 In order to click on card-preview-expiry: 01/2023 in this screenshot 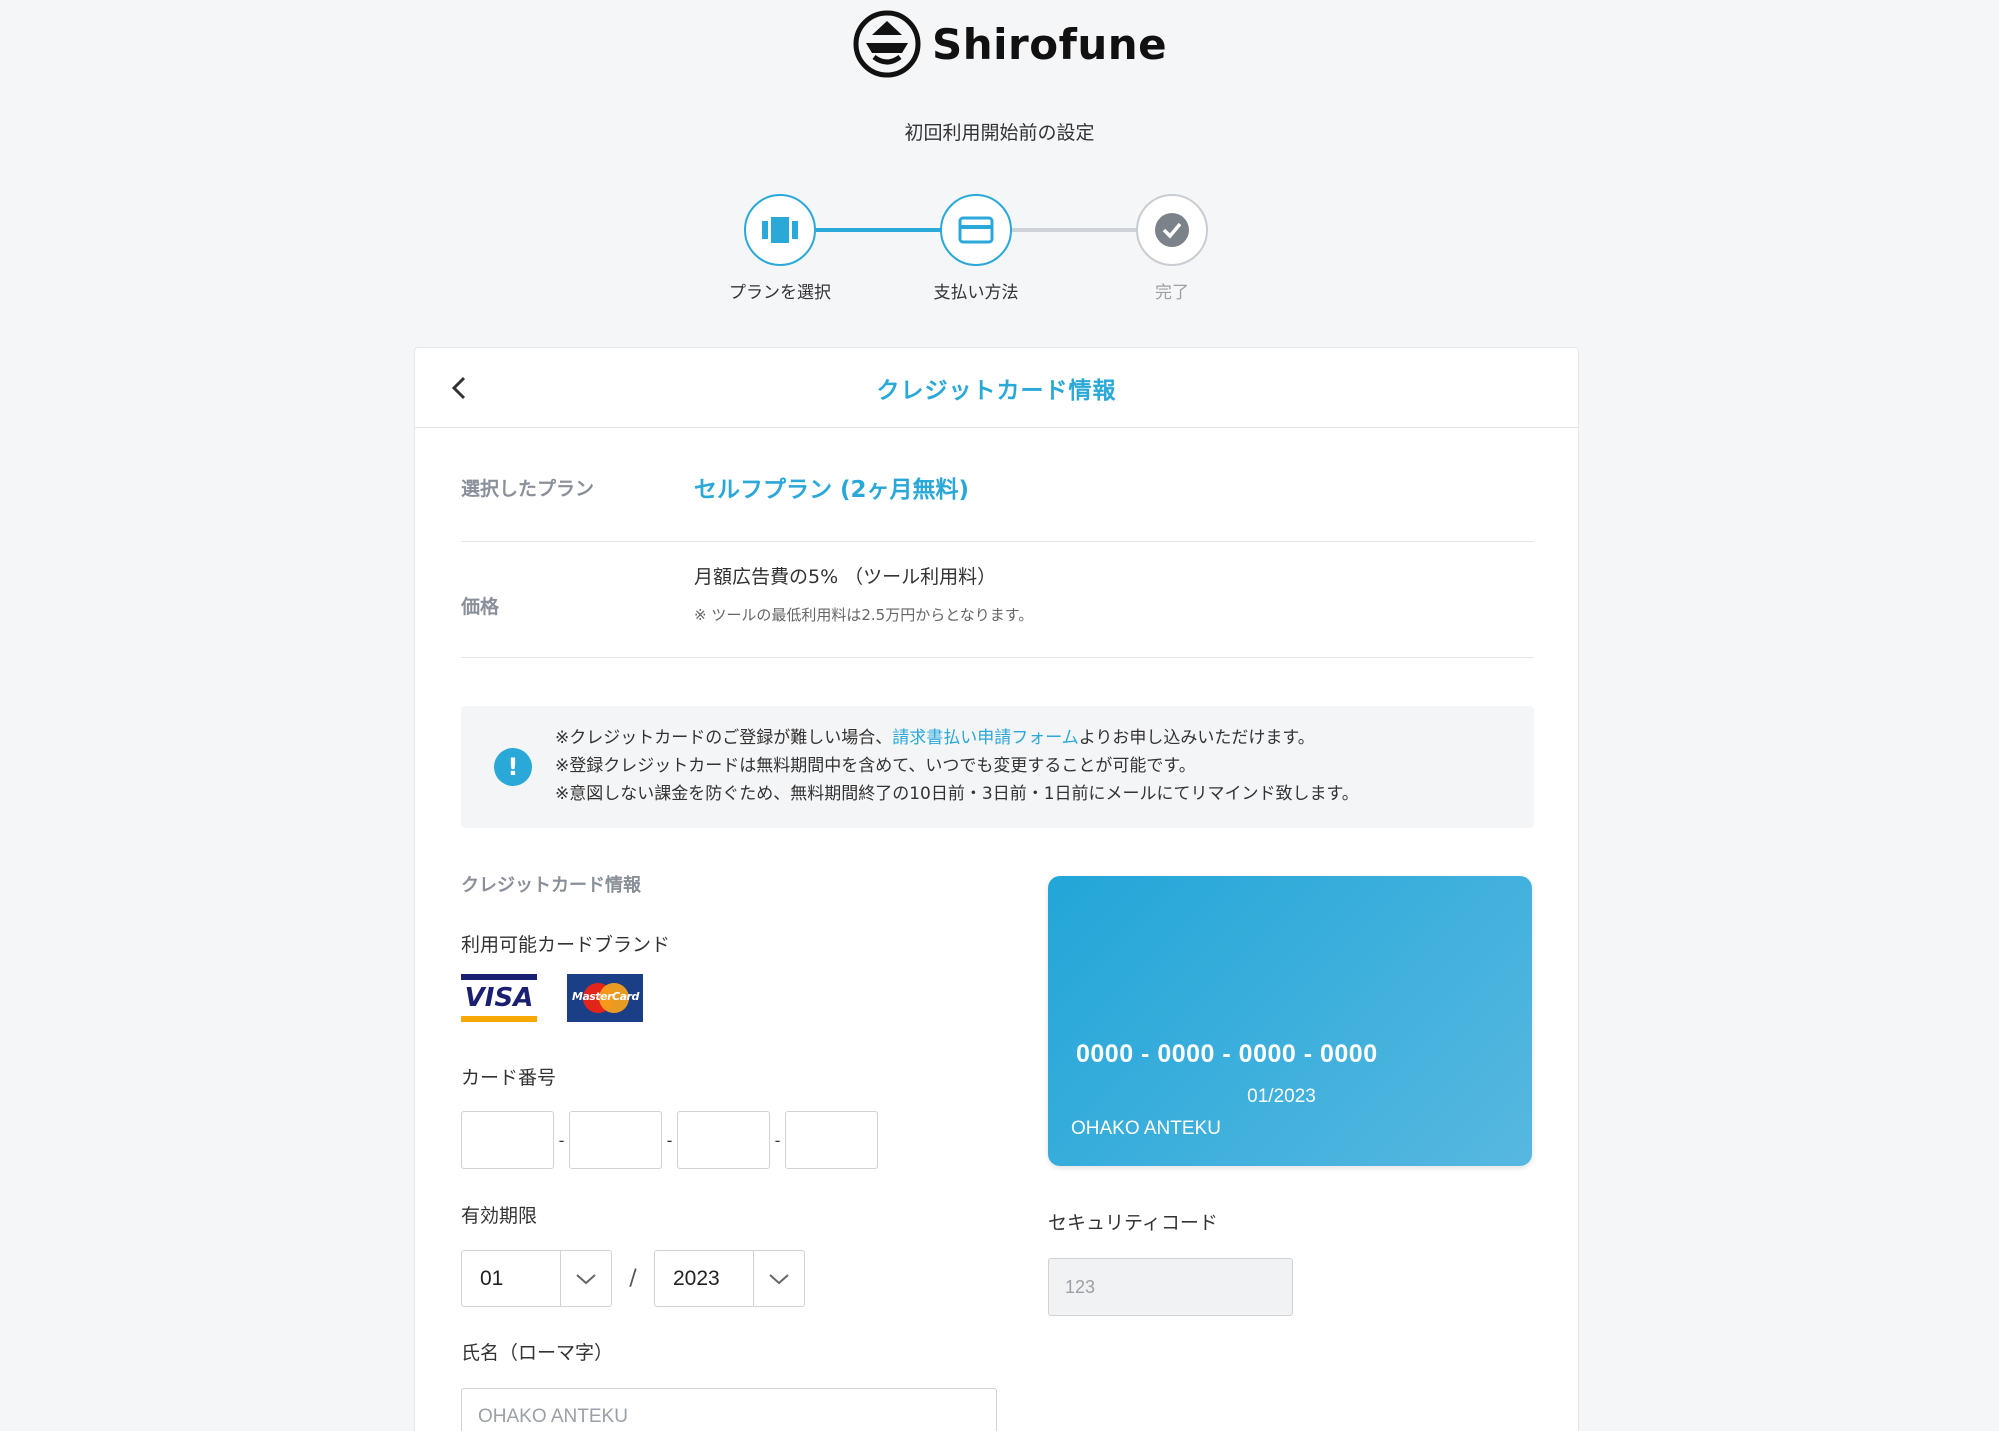, I will do `click(1281, 1096)`.